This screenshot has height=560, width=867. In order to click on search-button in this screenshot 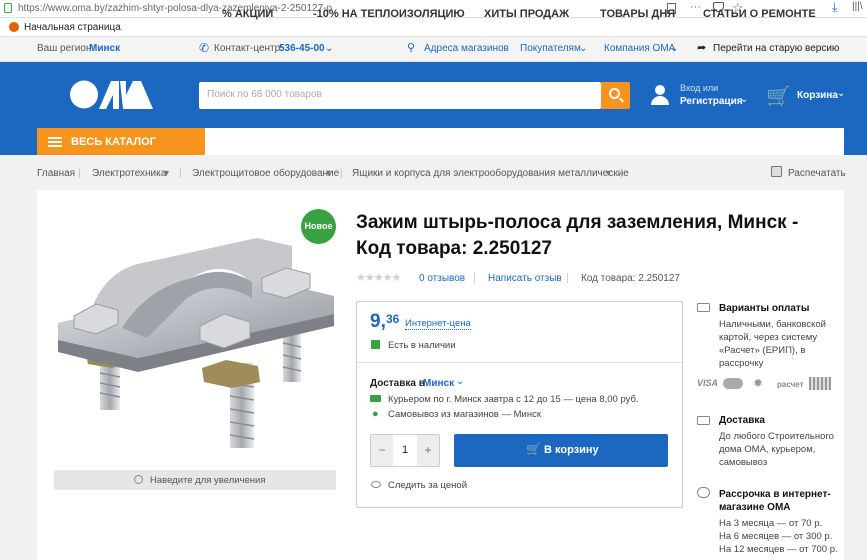, I will do `click(615, 95)`.